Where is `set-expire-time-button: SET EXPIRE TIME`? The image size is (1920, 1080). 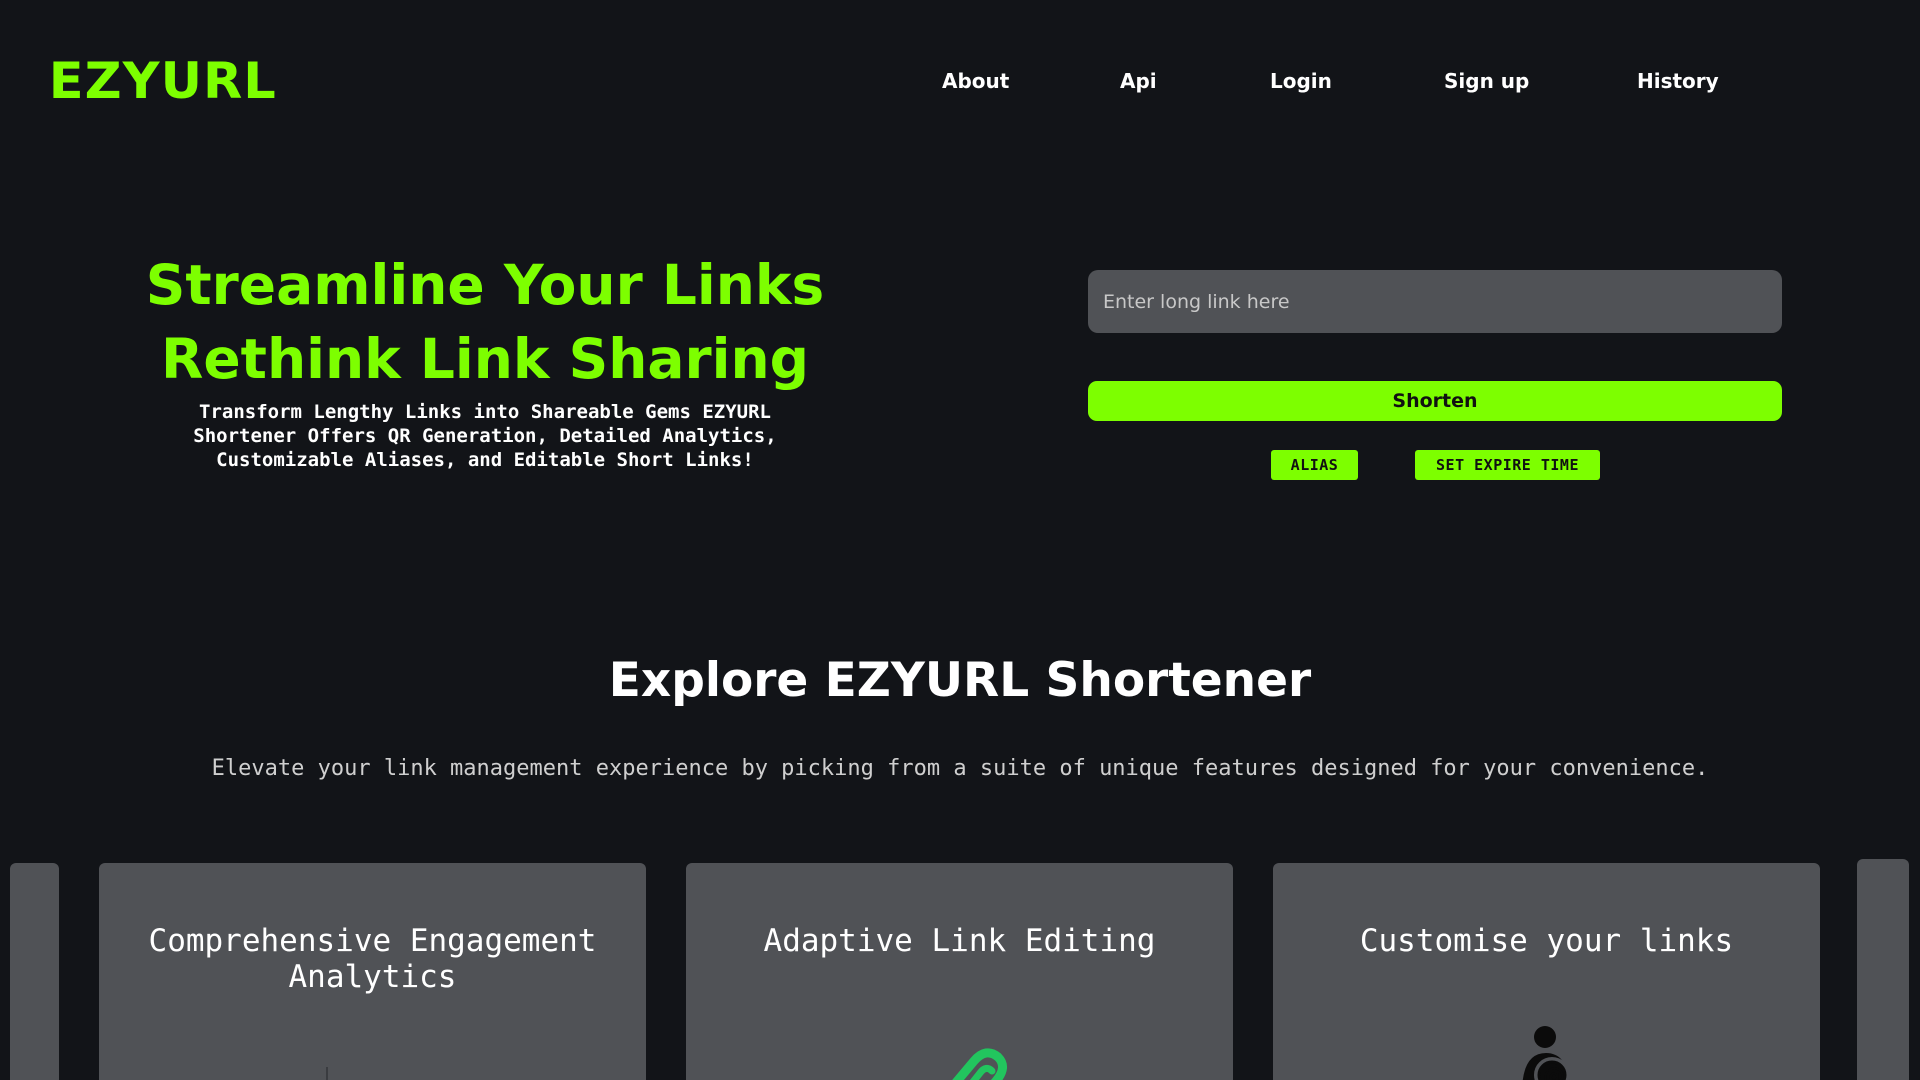
set-expire-time-button: SET EXPIRE TIME is located at coordinates (1507, 465).